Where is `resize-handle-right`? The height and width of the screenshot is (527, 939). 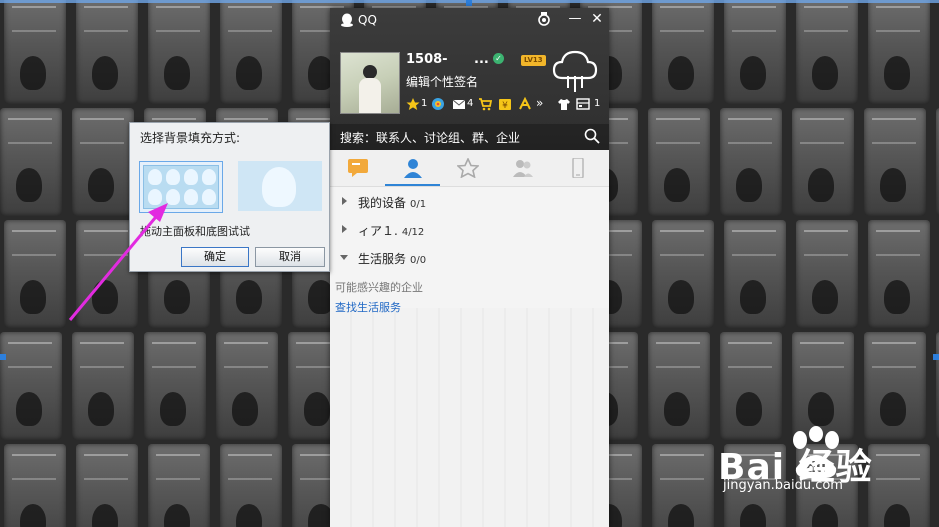 resize-handle-right is located at coordinates (936, 357).